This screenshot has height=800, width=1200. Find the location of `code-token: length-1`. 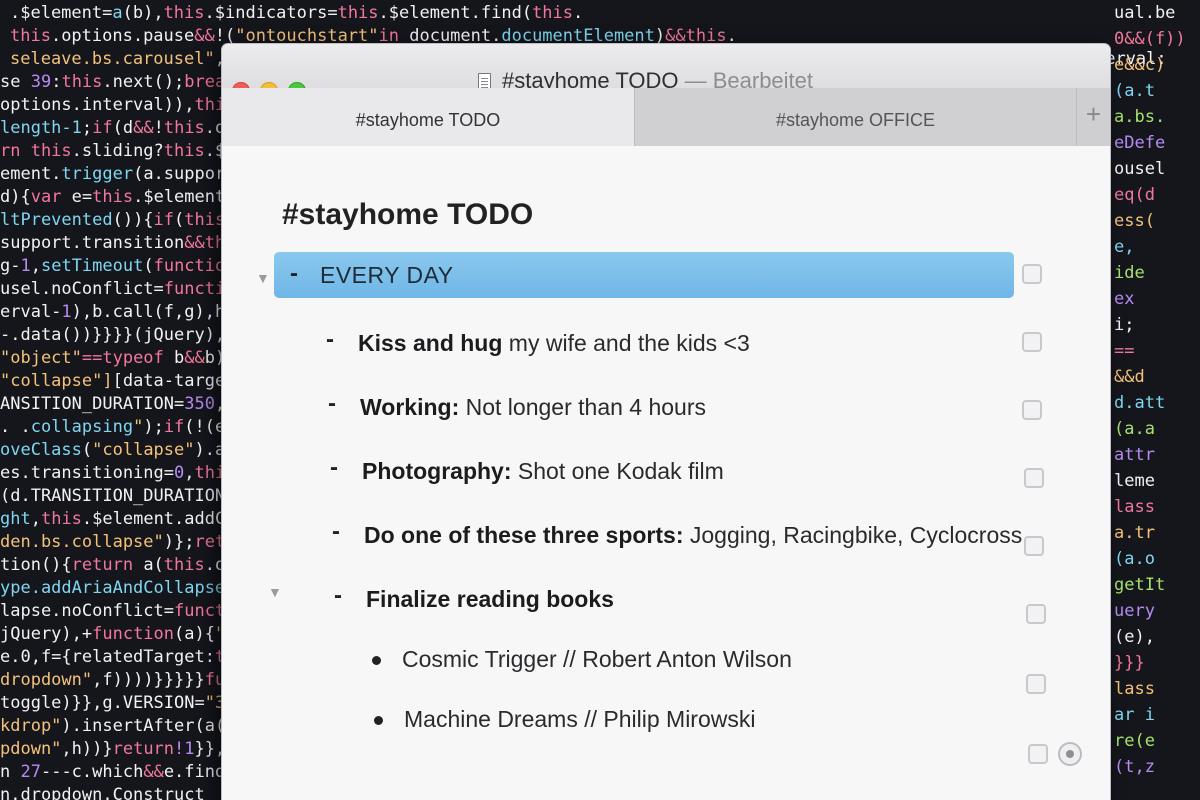

code-token: length-1 is located at coordinates (41, 128).